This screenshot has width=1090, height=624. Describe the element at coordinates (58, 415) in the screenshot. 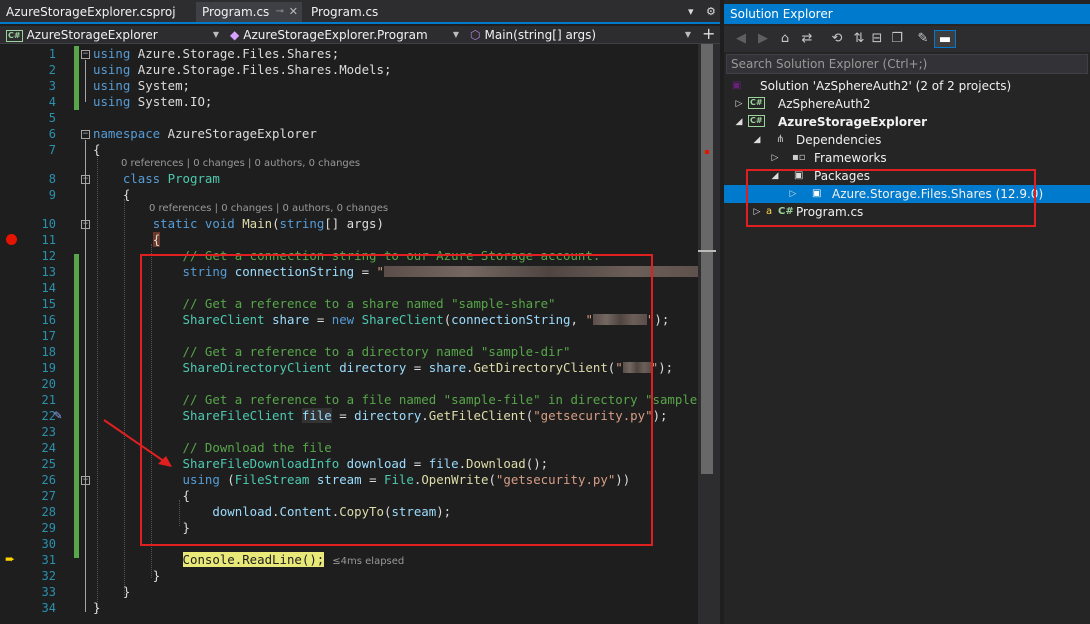

I see `quick-actions-icon: ✎` at that location.